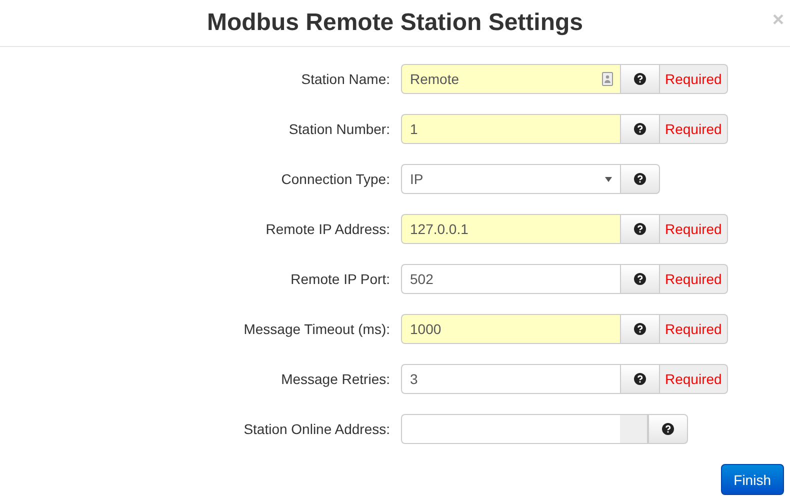 The height and width of the screenshot is (499, 790). Describe the element at coordinates (752, 479) in the screenshot. I see `finish-button: Finish` at that location.